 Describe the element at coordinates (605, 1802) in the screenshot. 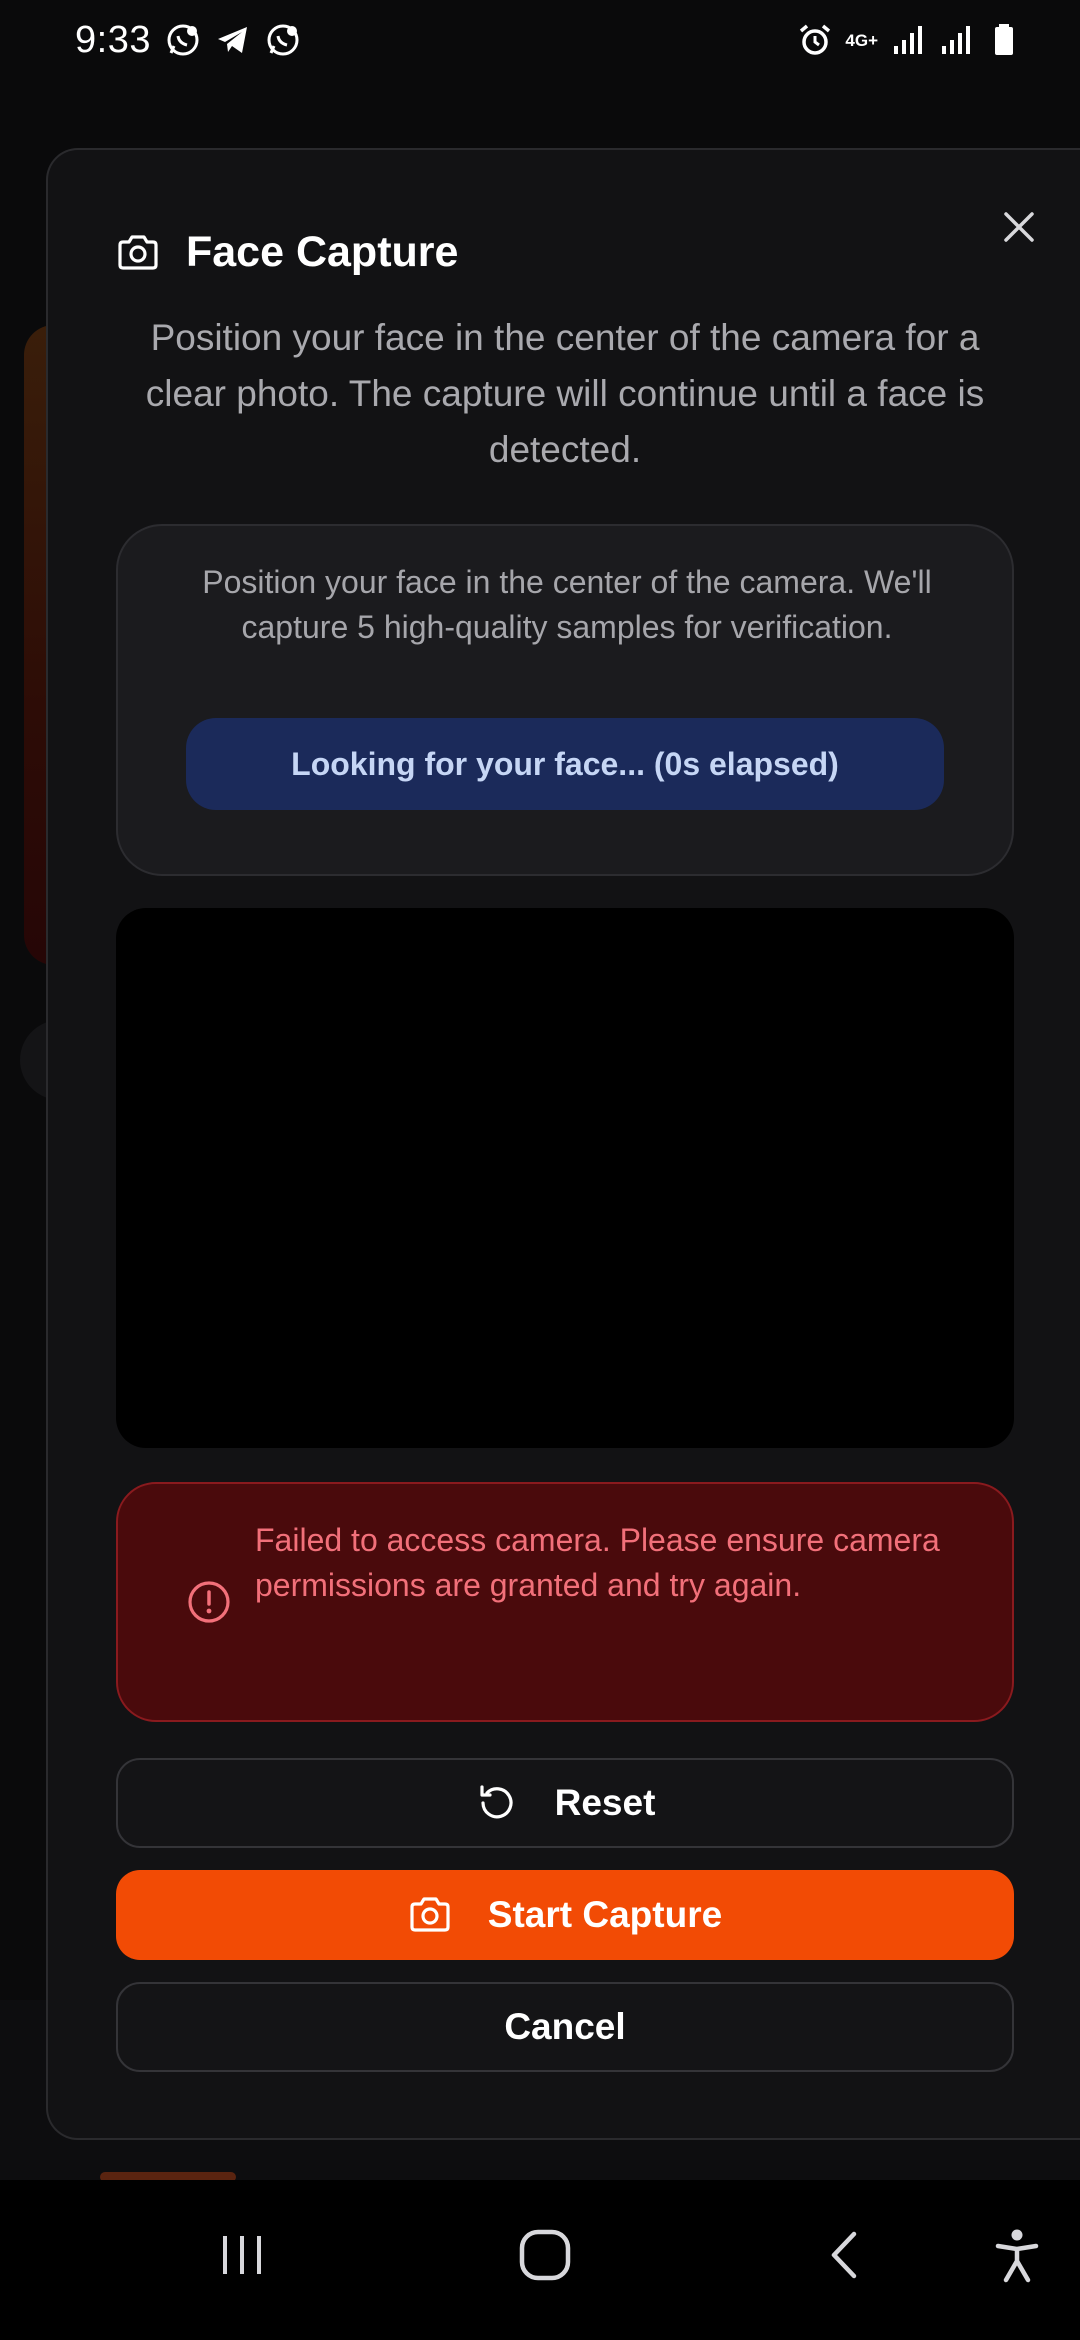

I see `reset-label: Reset` at that location.